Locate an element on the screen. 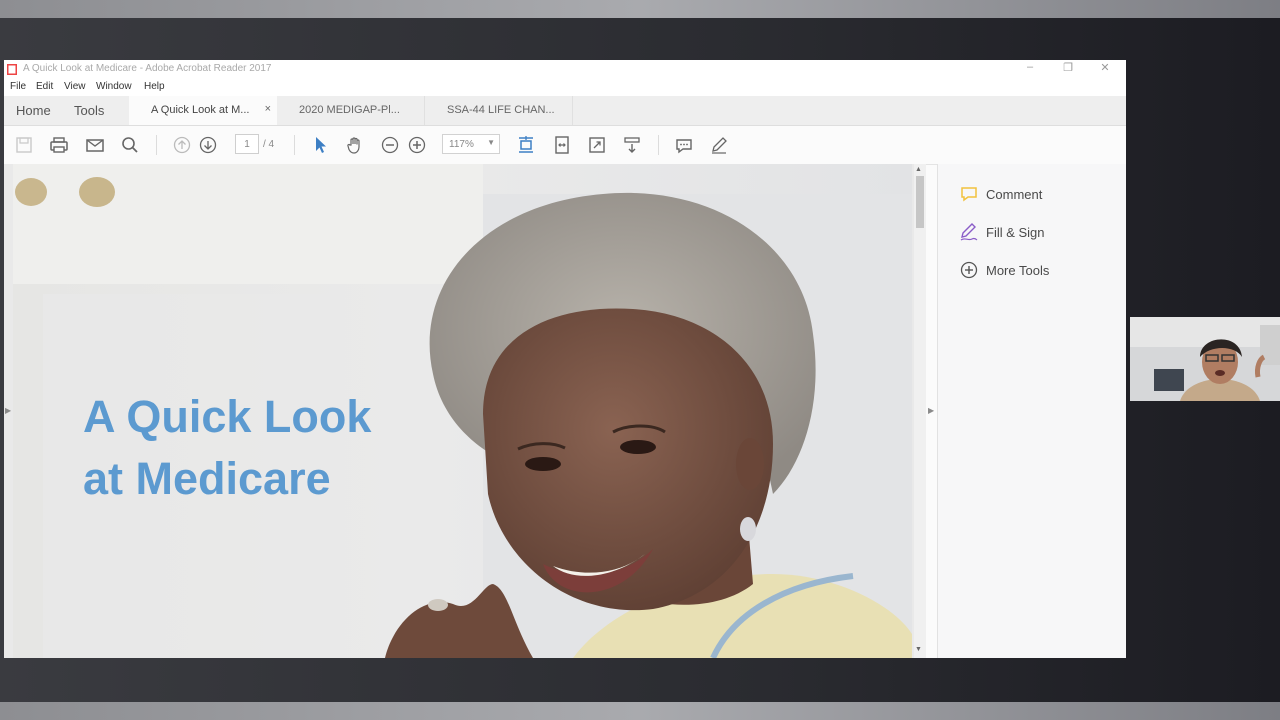  tool-fill-sign: Fill & Sign is located at coordinates (1001, 232).